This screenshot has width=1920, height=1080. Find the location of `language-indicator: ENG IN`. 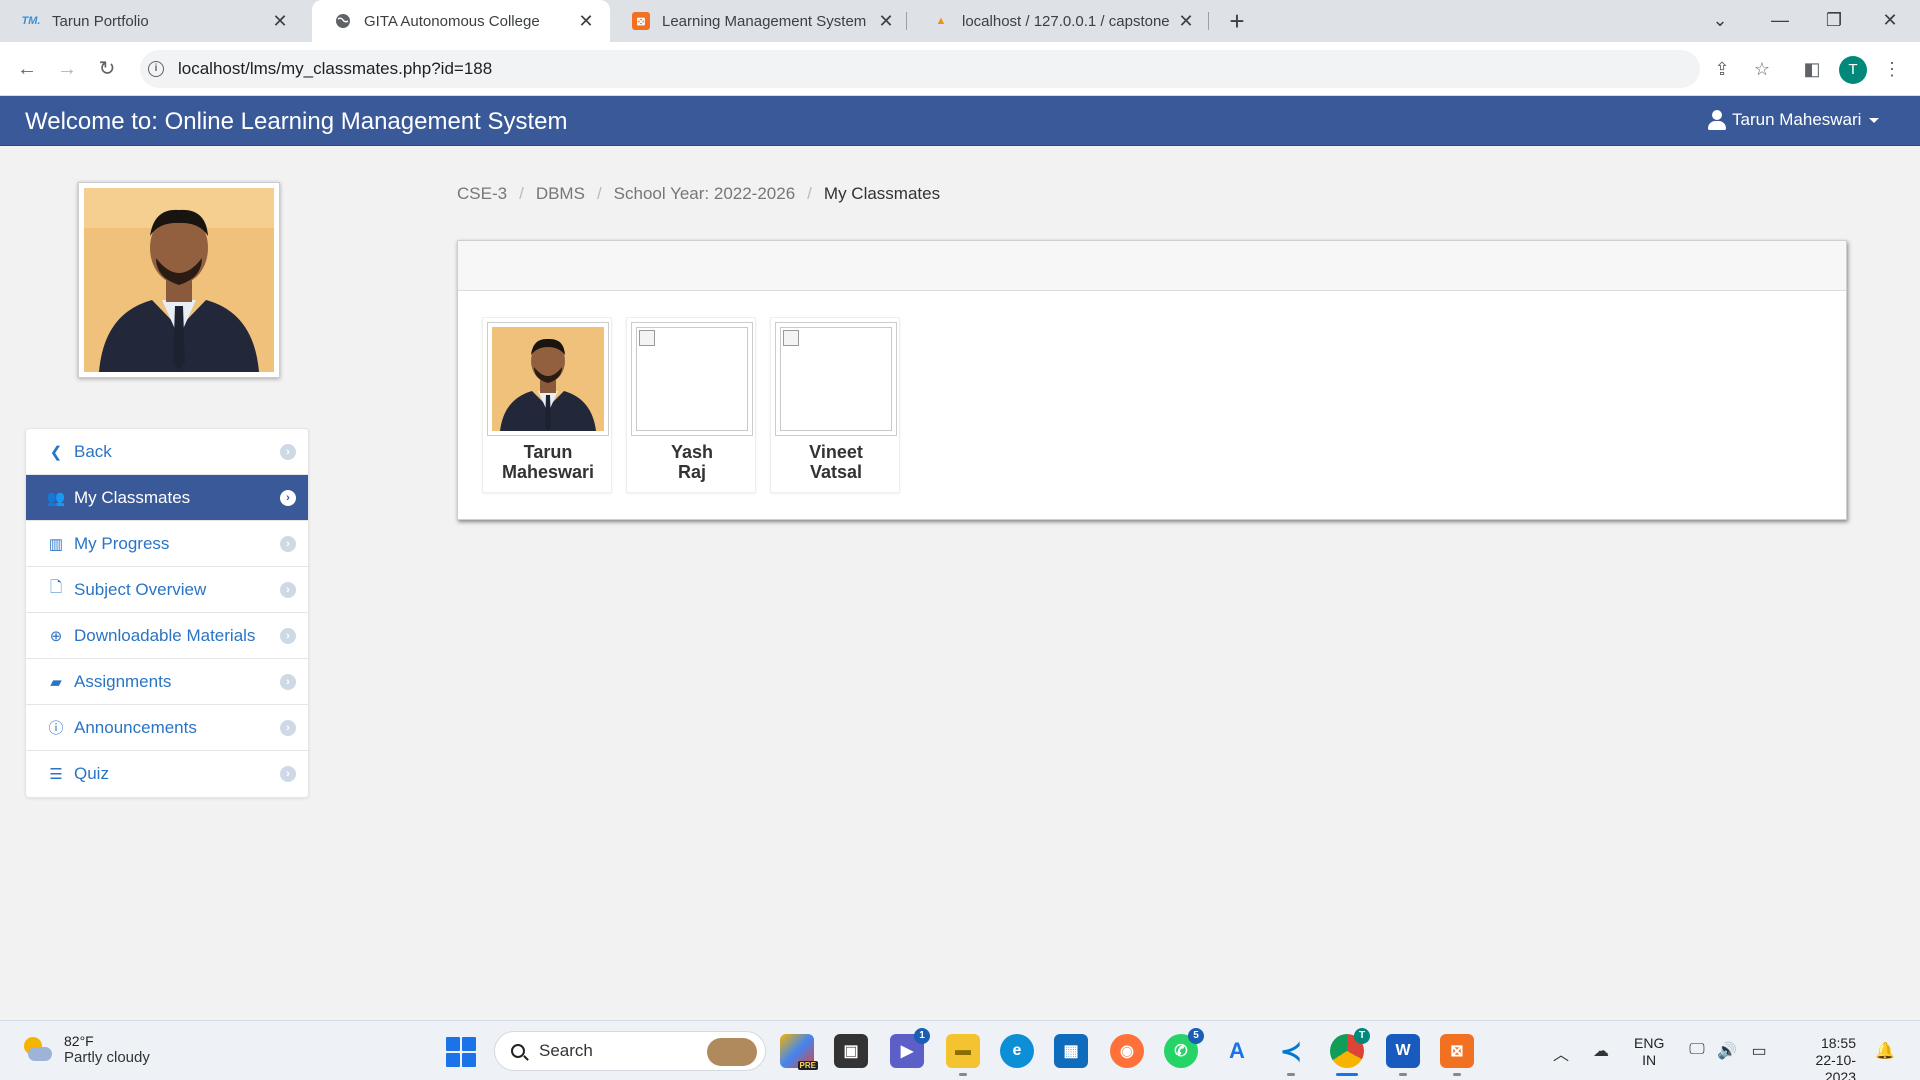

language-indicator: ENG IN is located at coordinates (1649, 1052).